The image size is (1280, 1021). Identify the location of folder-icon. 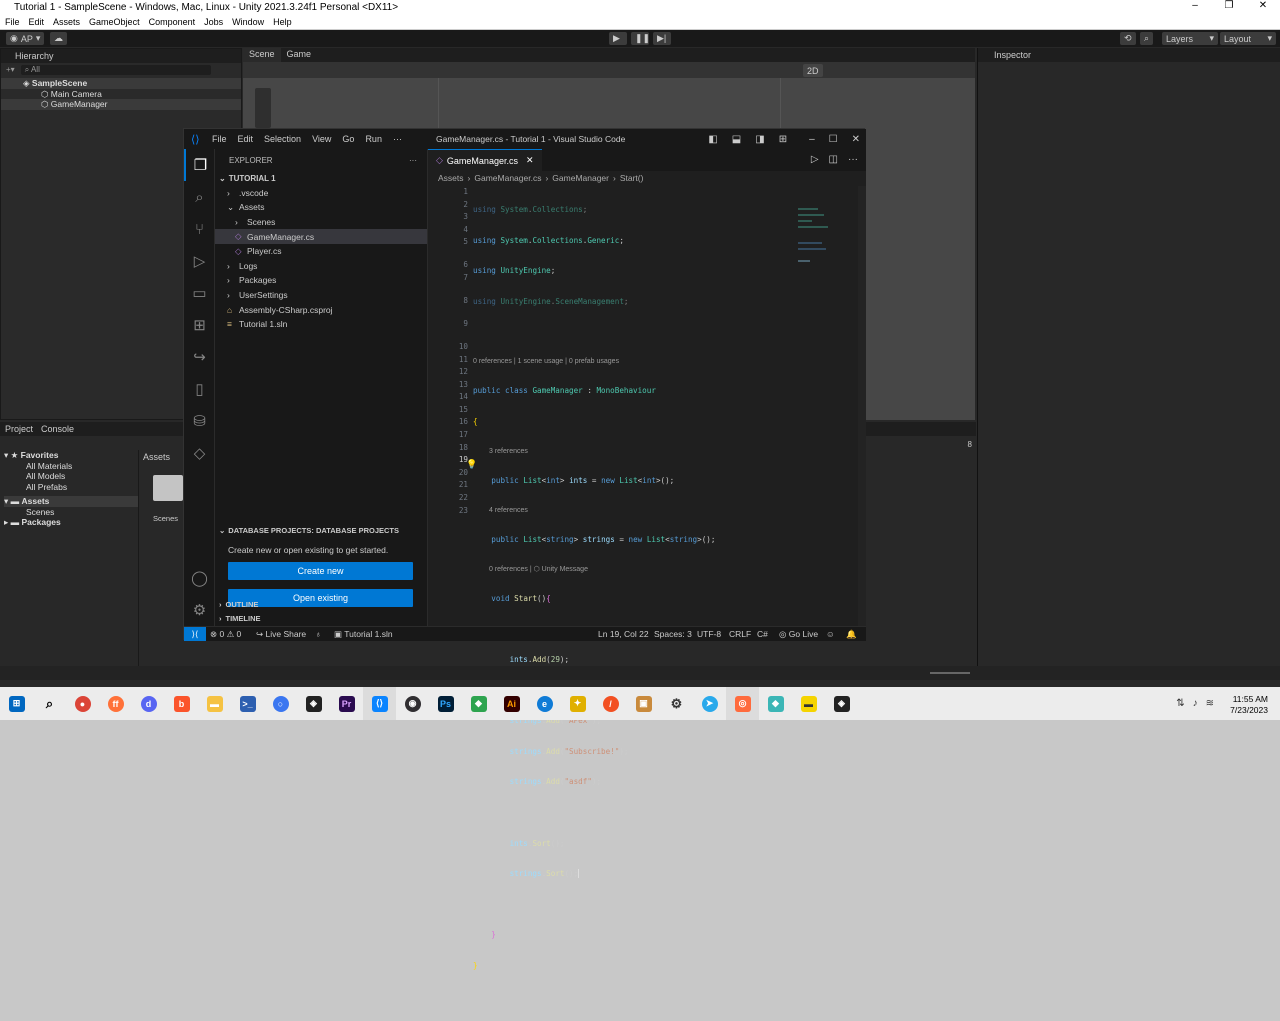
(168, 488).